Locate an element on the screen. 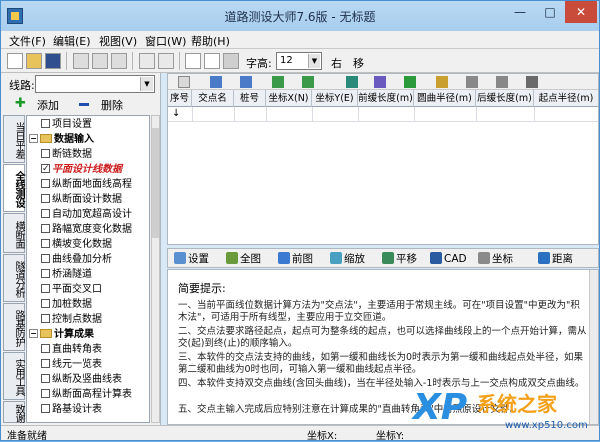 The height and width of the screenshot is (442, 600). tree-item: 控制点数据 is located at coordinates (71, 320).